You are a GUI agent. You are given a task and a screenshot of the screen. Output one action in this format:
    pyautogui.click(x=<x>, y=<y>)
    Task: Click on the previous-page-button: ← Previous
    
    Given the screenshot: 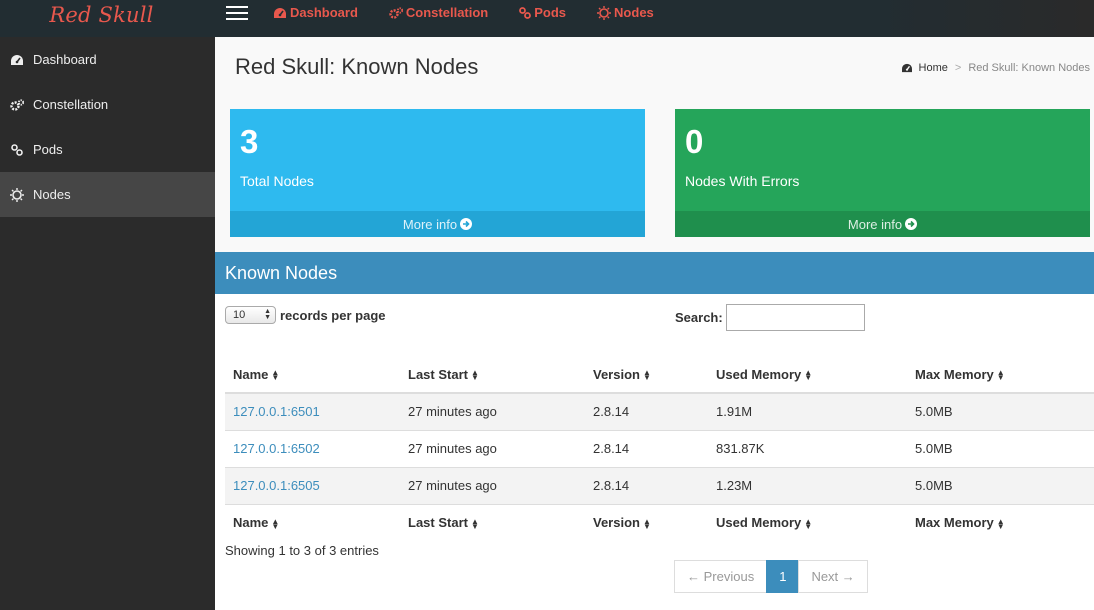 What is the action you would take?
    pyautogui.click(x=721, y=576)
    